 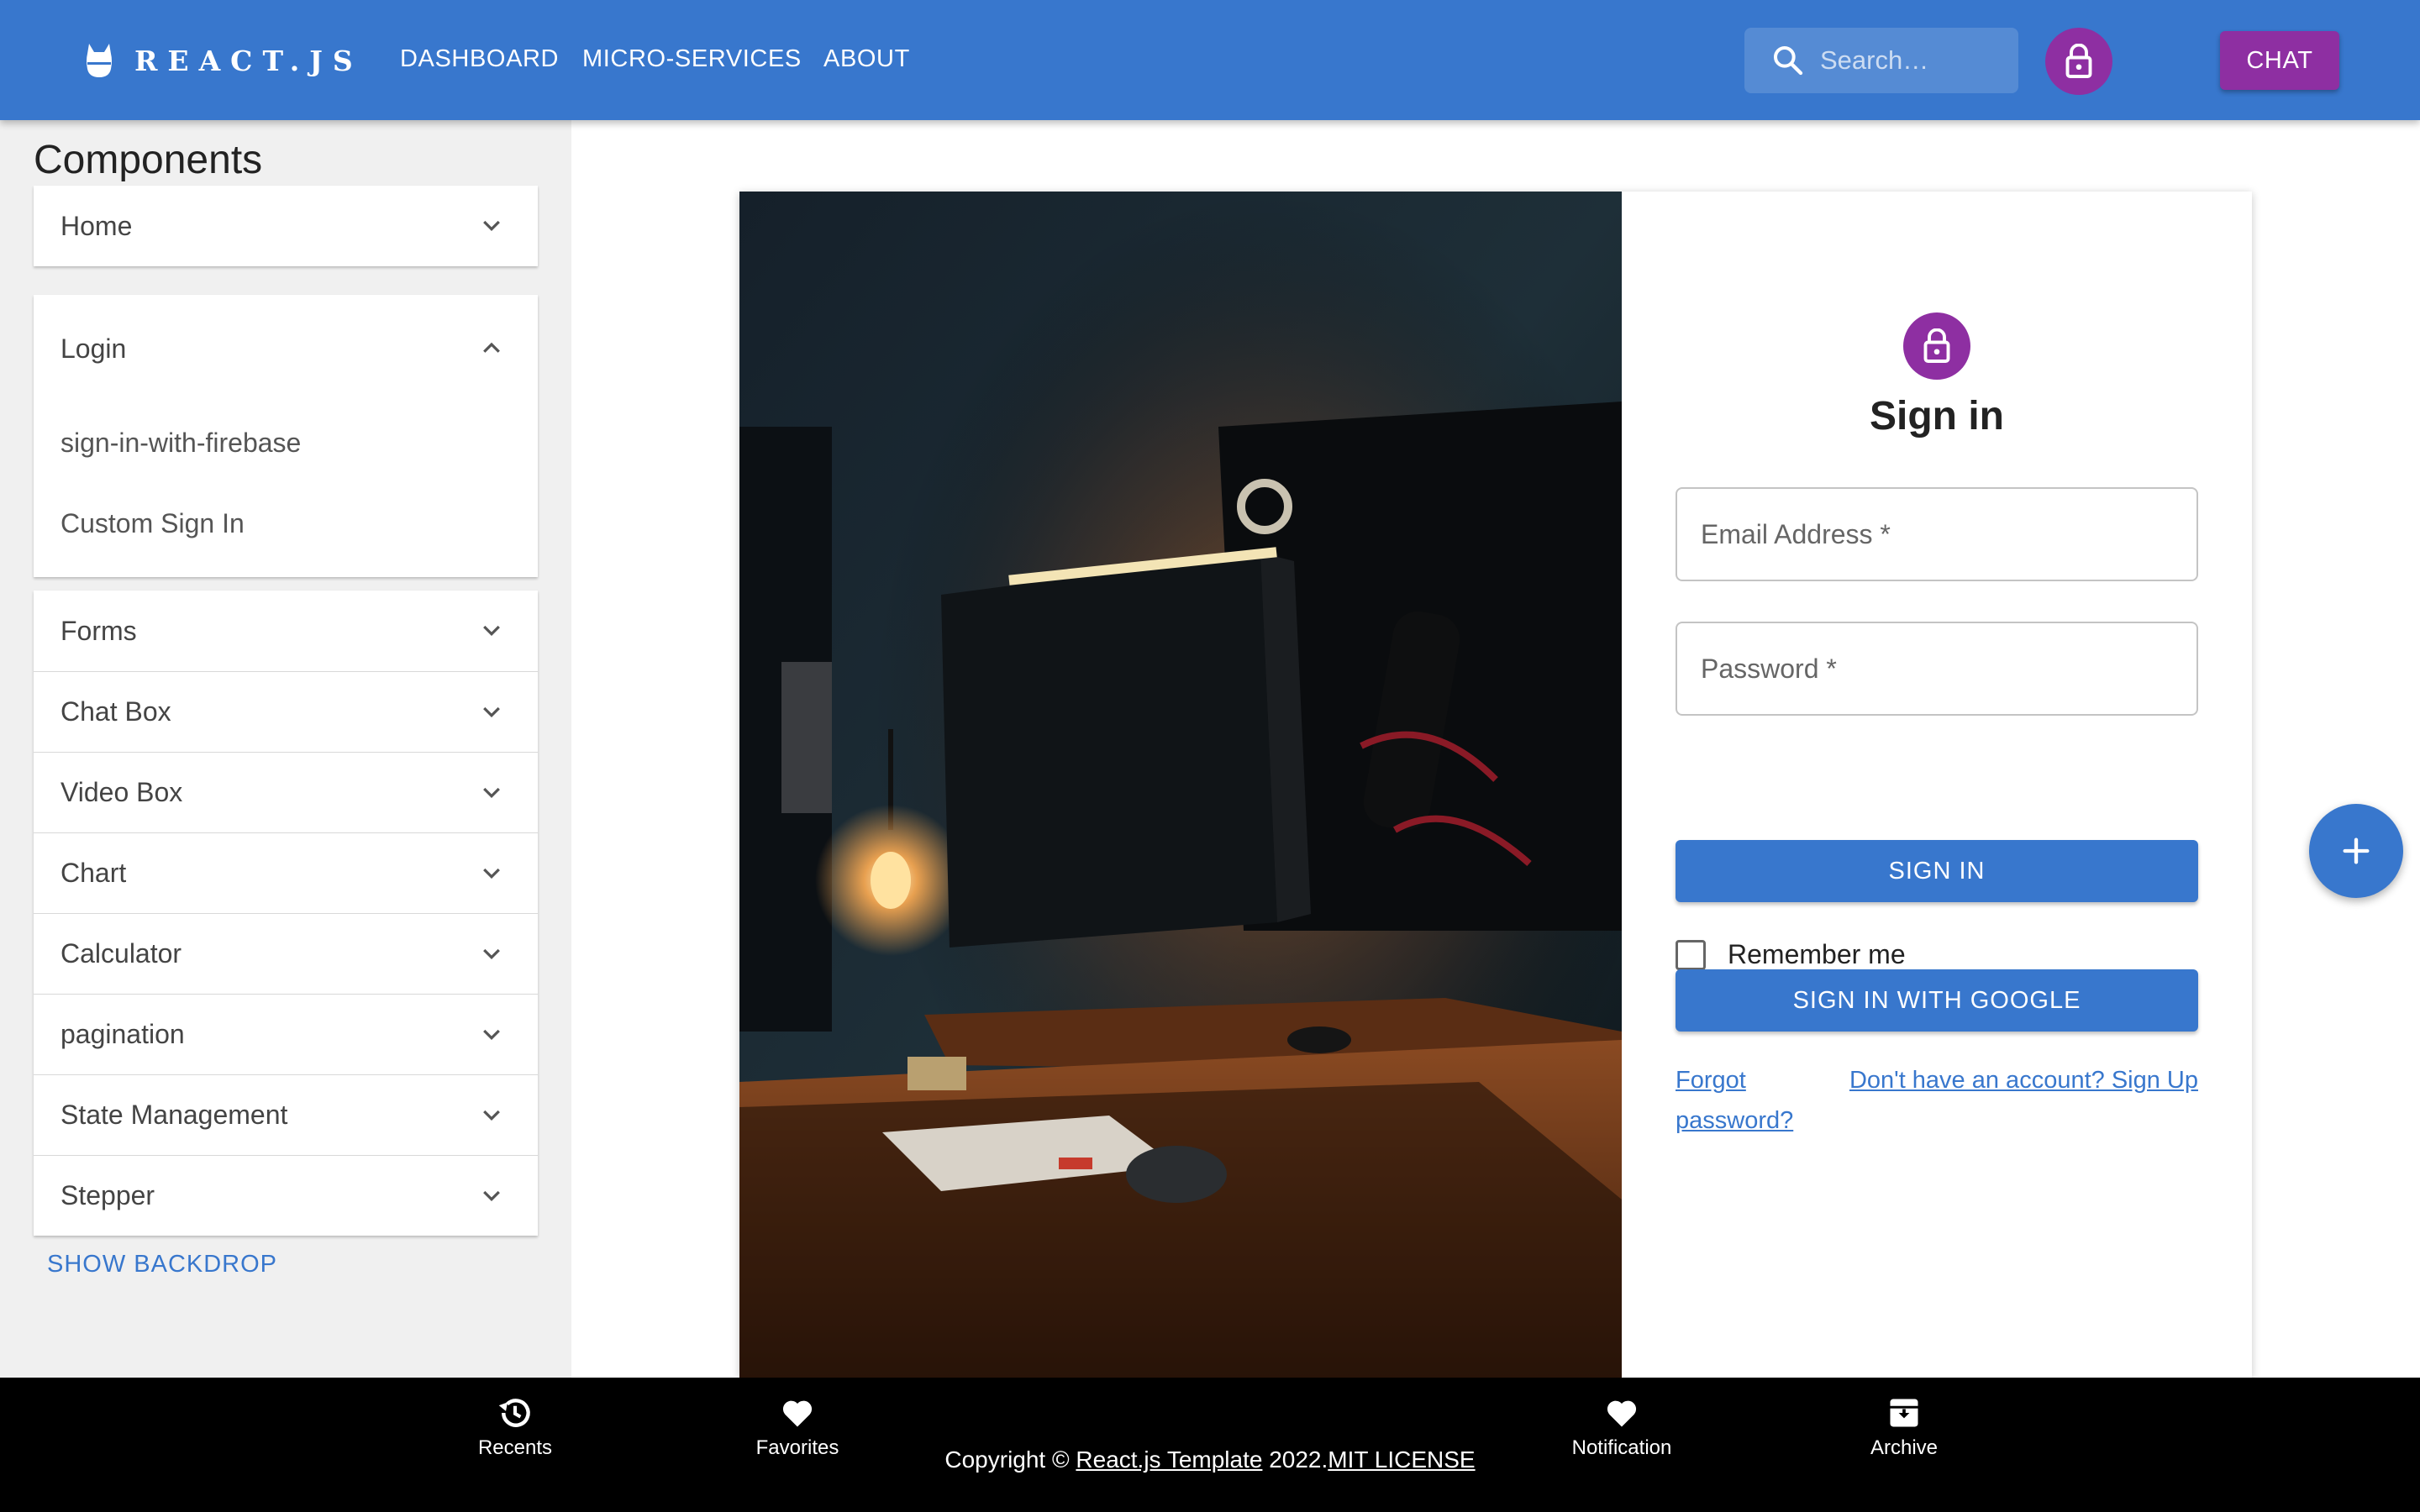 I want to click on accordion-label: Chat Box, so click(x=116, y=711).